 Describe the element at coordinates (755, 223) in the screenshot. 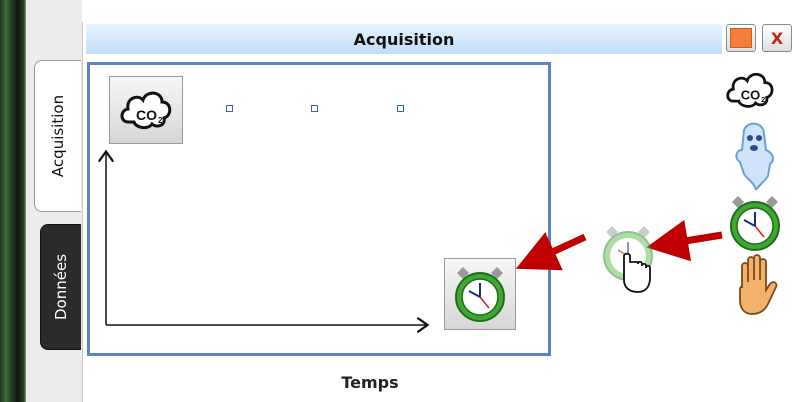

I see `toolbar-stopwatch-icon` at that location.